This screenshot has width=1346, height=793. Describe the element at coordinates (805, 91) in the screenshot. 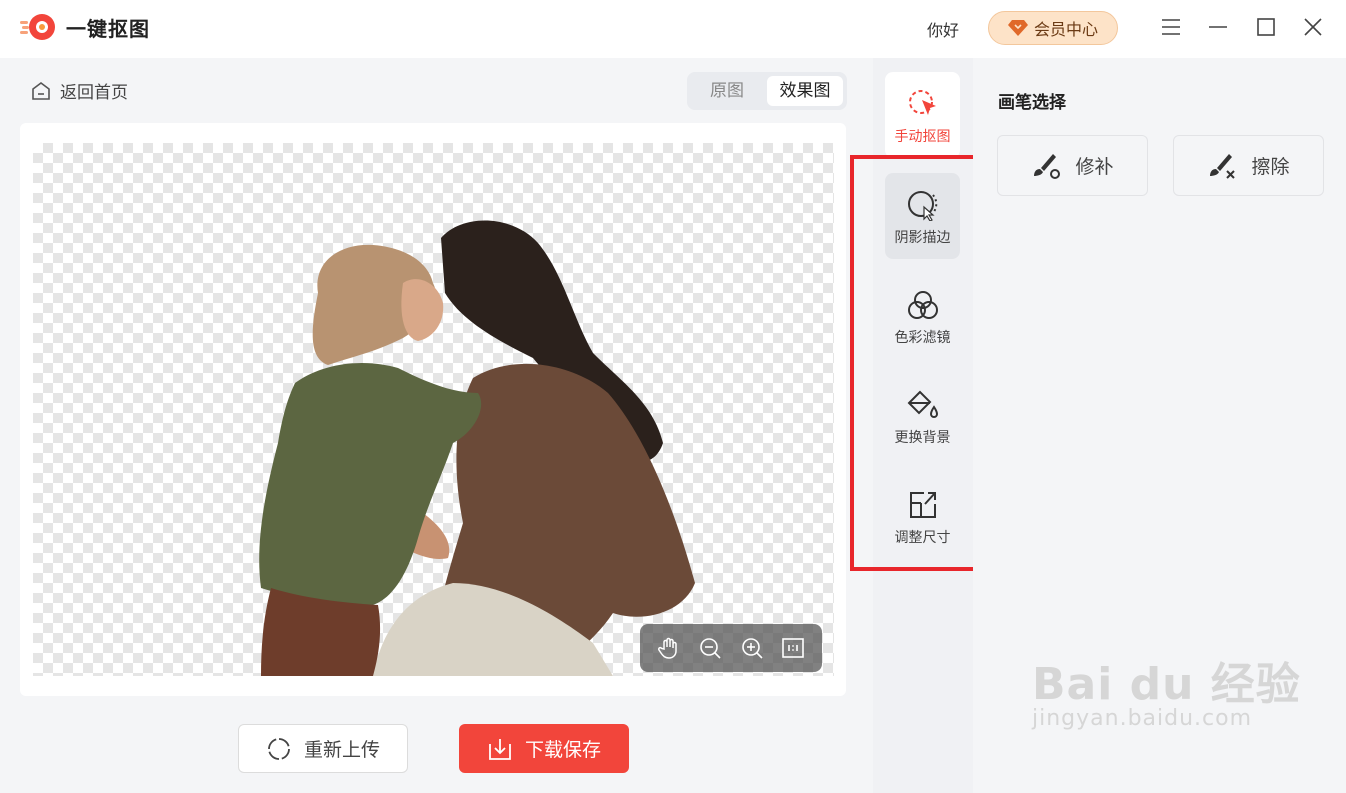

I see `tab-result: 效果图` at that location.